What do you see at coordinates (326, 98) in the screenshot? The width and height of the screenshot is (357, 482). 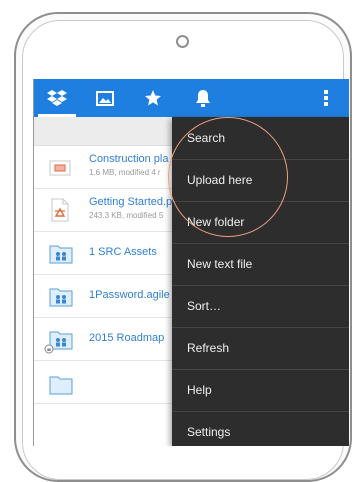 I see `overflow-menu-icon` at bounding box center [326, 98].